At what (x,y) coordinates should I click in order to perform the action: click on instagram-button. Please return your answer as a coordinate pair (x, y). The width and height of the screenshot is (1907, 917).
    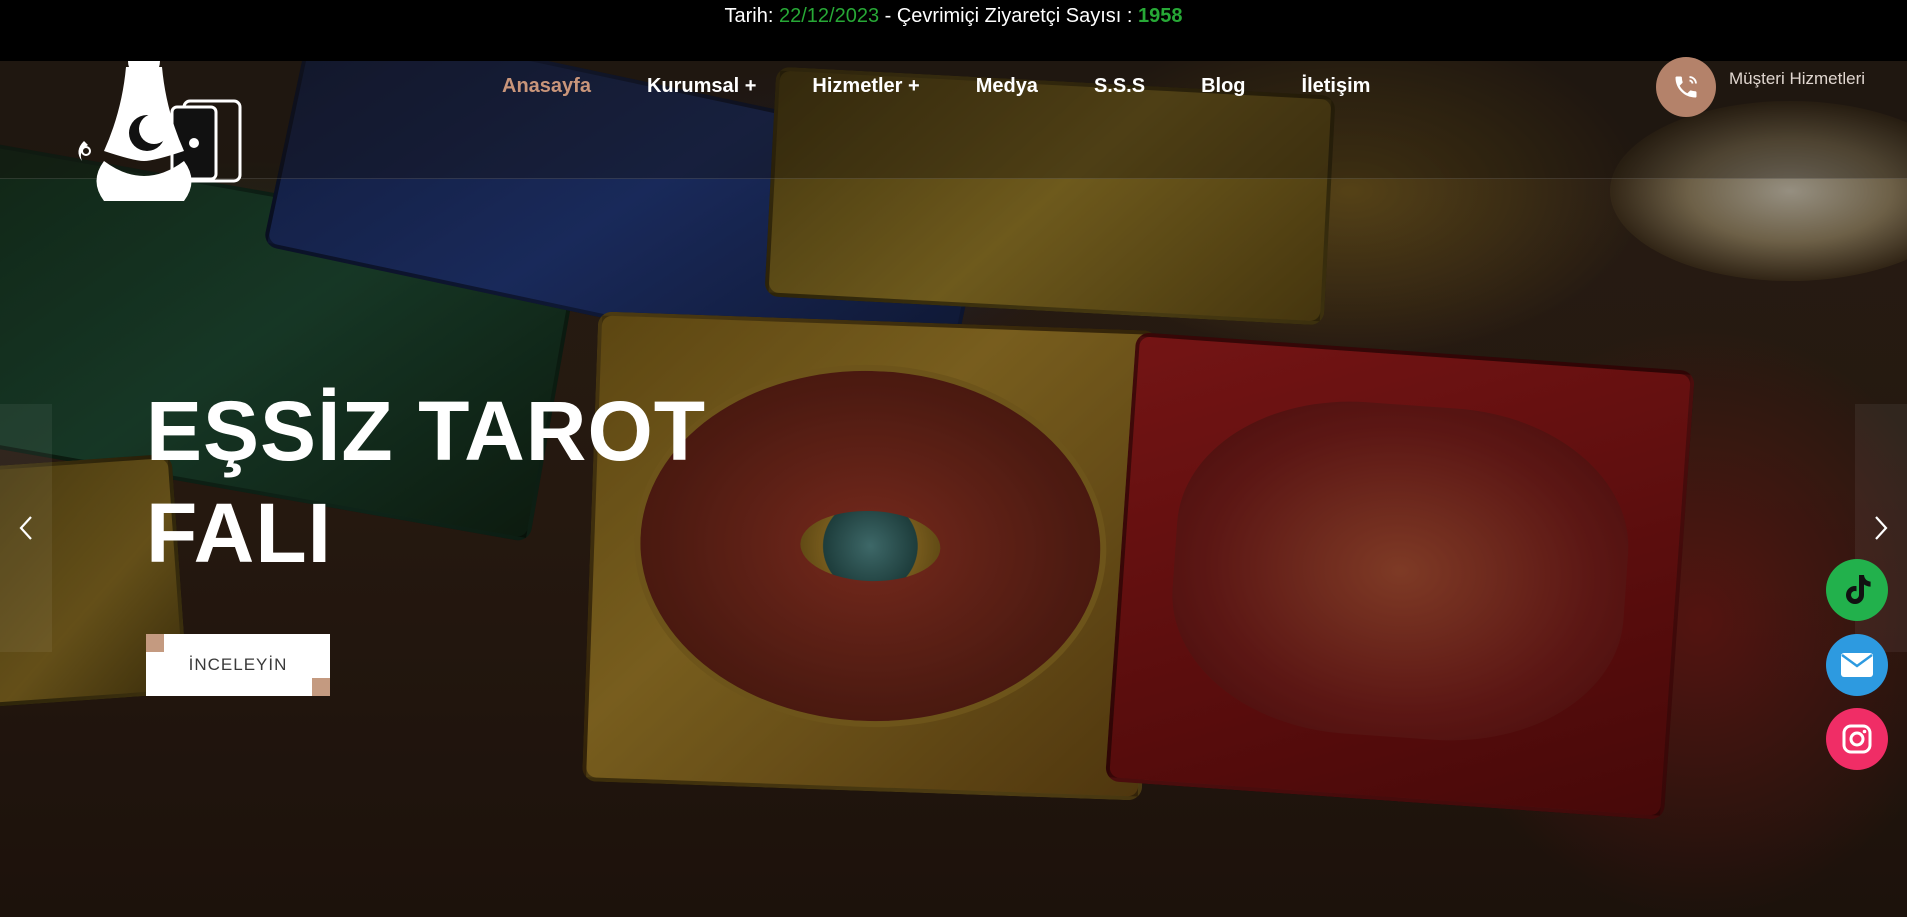
    Looking at the image, I should click on (1857, 739).